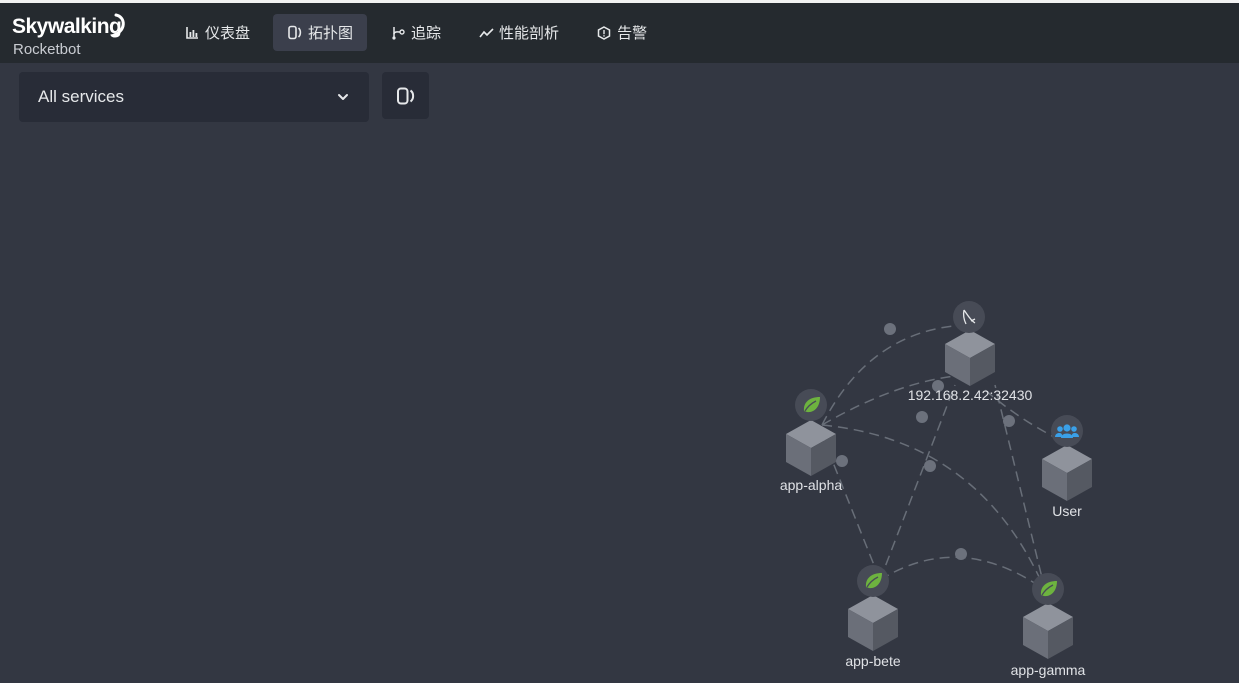 This screenshot has width=1239, height=683. What do you see at coordinates (194, 97) in the screenshot?
I see `service-select: All services` at bounding box center [194, 97].